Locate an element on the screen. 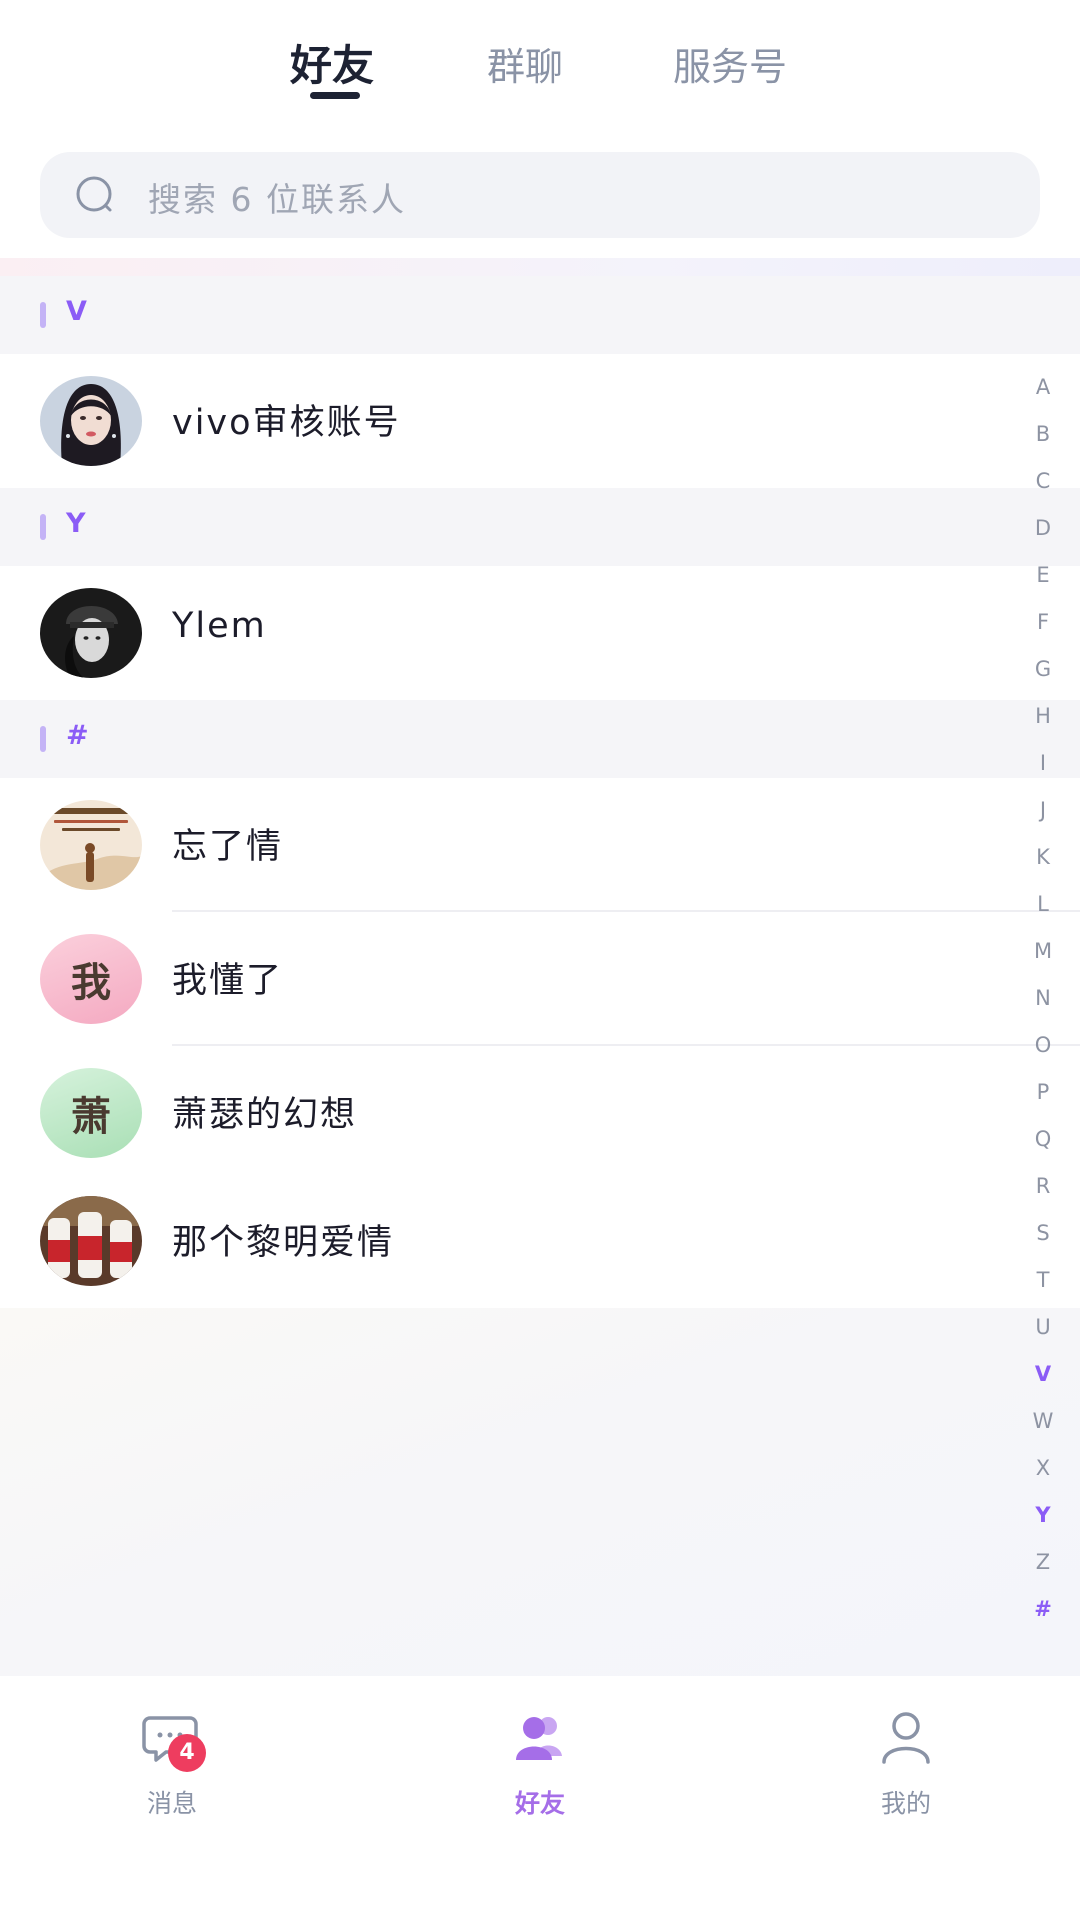 The width and height of the screenshot is (1080, 1920). index-letter: J is located at coordinates (1043, 810).